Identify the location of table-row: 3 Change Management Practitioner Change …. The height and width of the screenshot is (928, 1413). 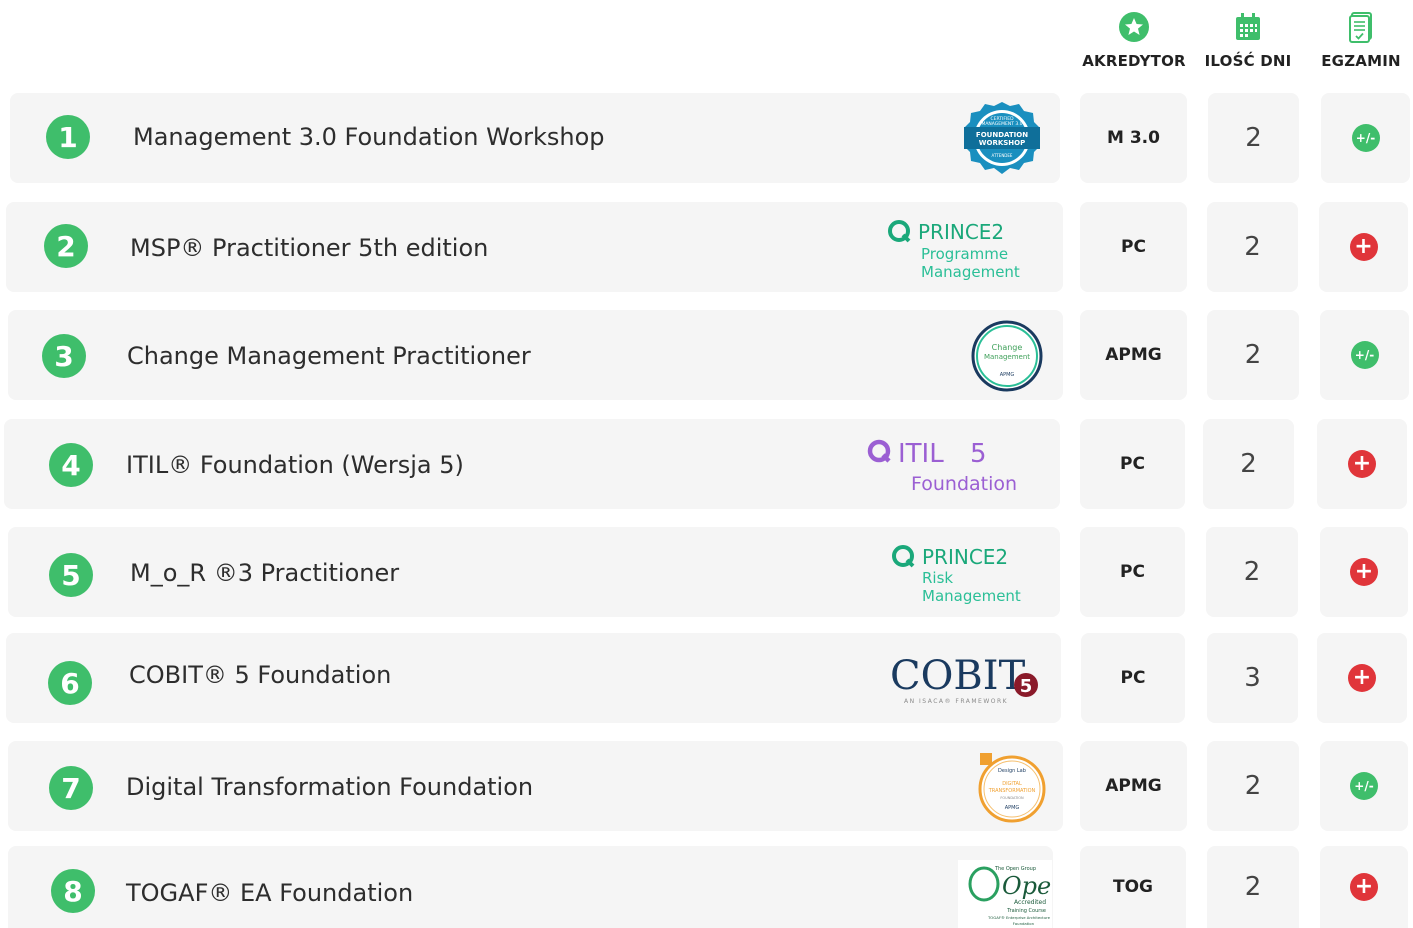
(706, 356).